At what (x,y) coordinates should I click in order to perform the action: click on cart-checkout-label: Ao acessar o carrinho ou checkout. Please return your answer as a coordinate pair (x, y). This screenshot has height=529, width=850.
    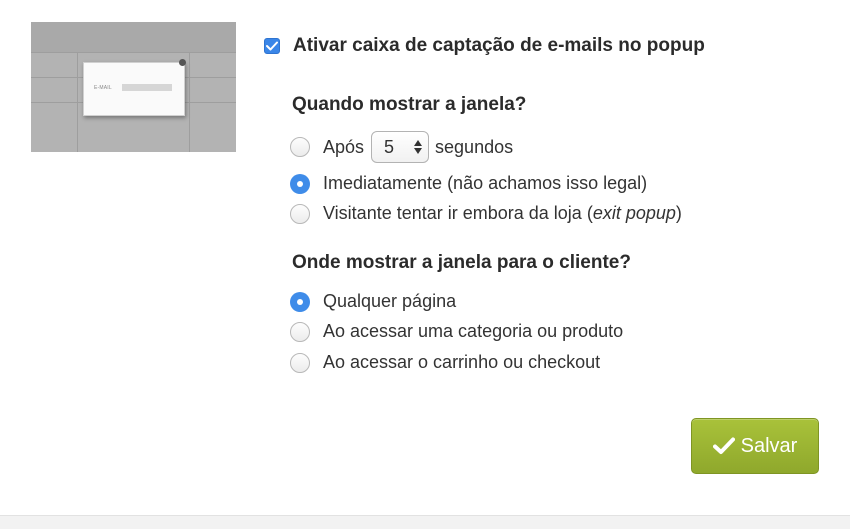
    Looking at the image, I should click on (462, 362).